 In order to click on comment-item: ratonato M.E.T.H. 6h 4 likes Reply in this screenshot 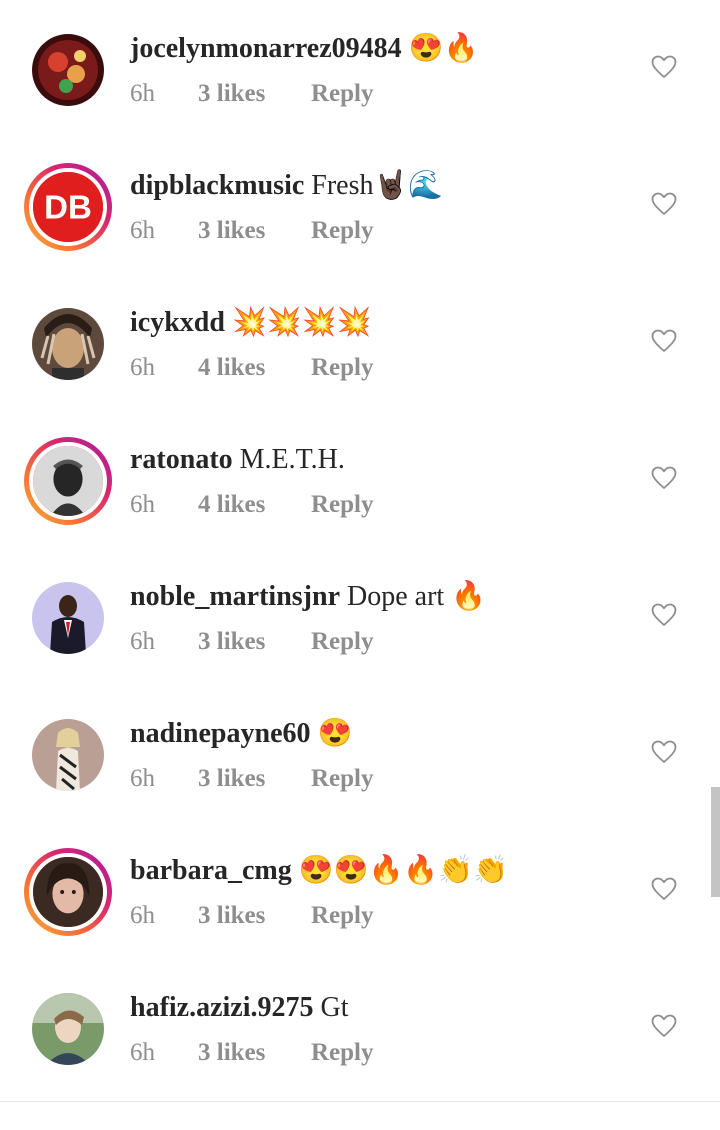, I will do `click(360, 509)`.